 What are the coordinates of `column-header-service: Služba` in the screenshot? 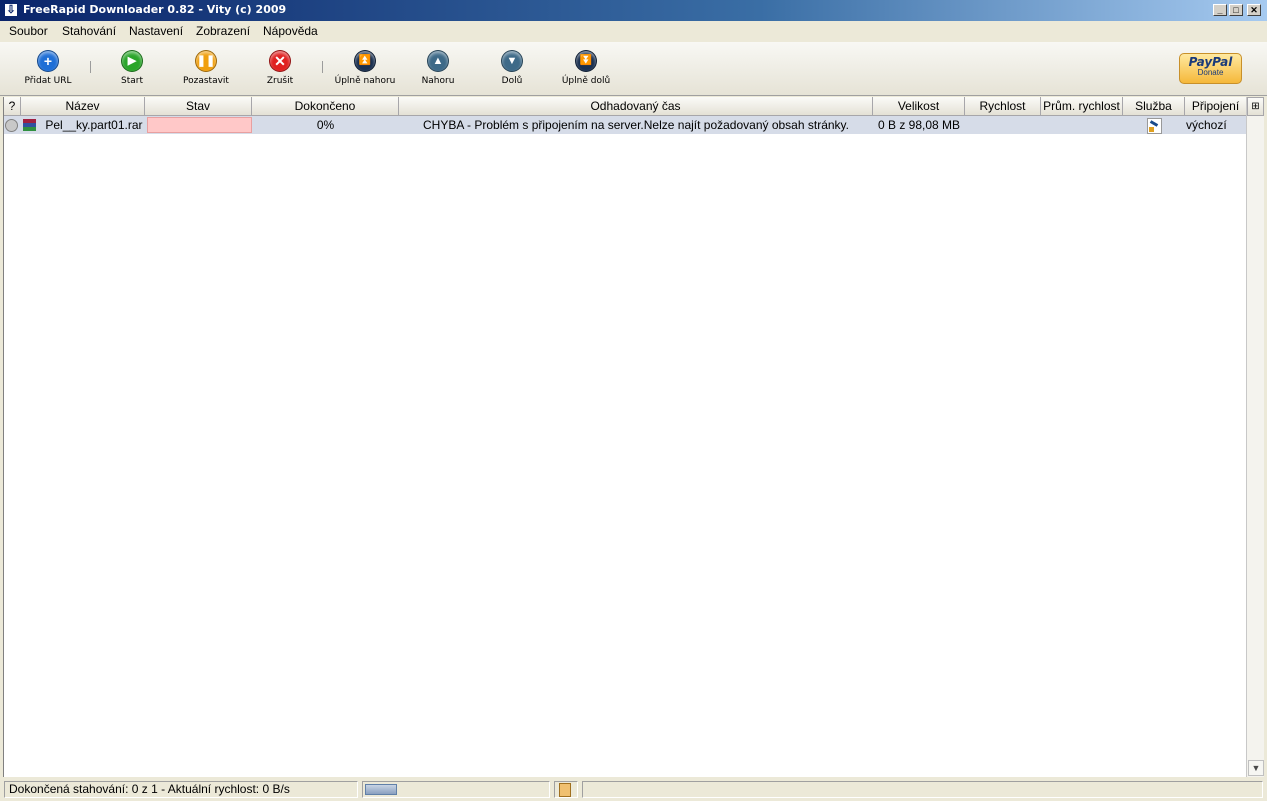 It's located at (1154, 106).